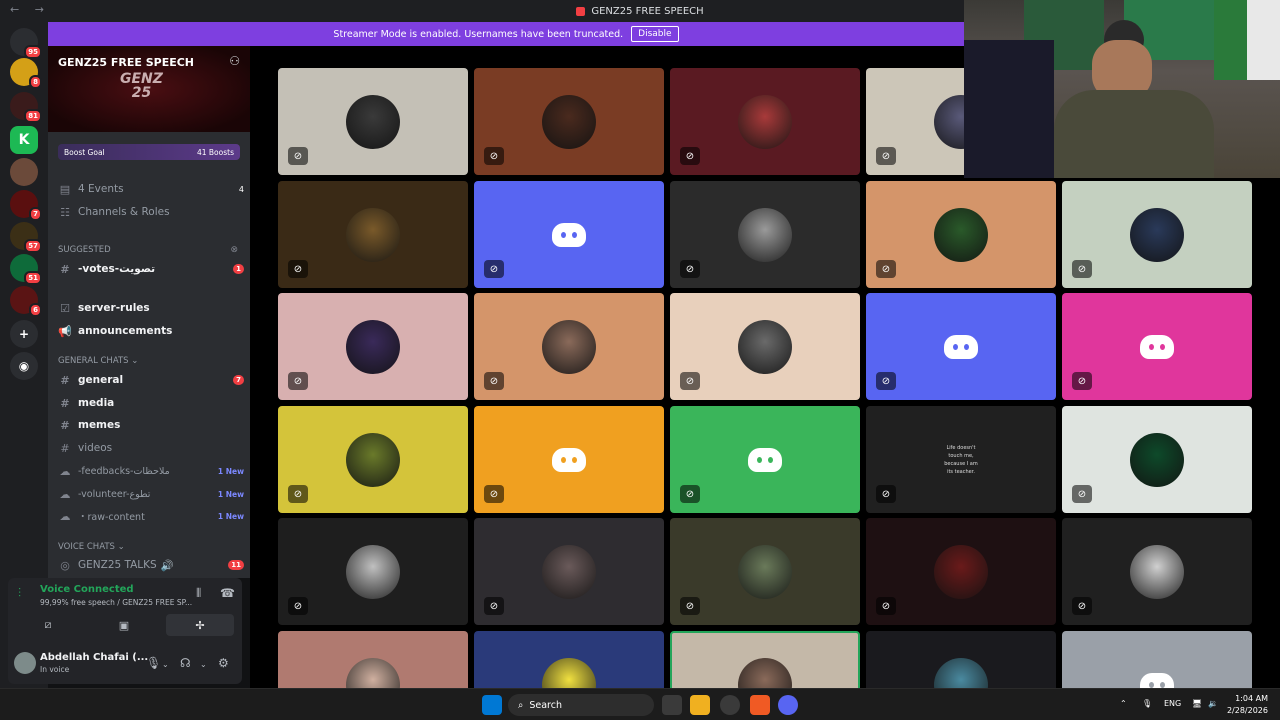 The width and height of the screenshot is (1280, 720). I want to click on gear-icon: ⚙, so click(223, 663).